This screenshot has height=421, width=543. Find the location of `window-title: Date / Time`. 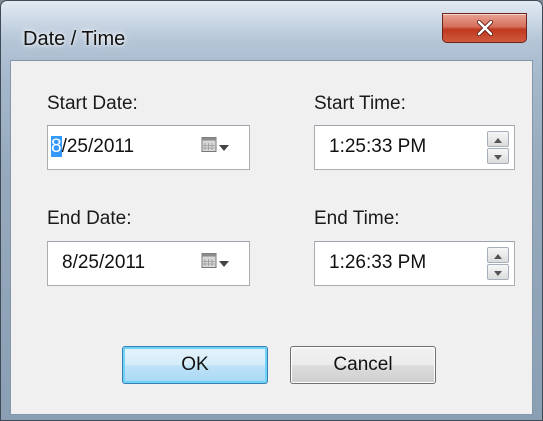

window-title: Date / Time is located at coordinates (74, 39).